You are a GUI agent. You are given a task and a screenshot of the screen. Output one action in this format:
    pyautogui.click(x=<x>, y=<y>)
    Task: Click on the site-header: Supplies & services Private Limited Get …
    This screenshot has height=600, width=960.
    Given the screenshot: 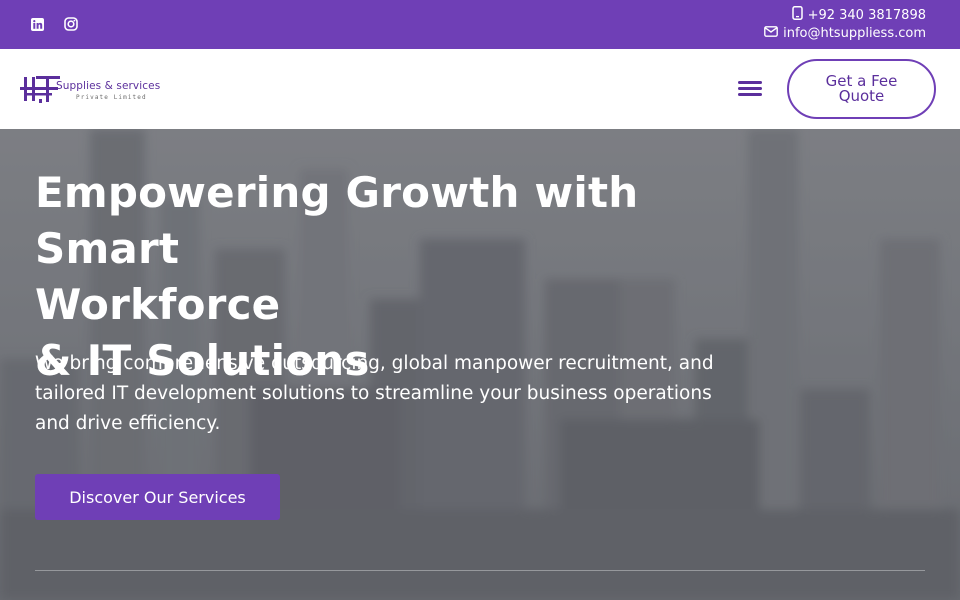 What is the action you would take?
    pyautogui.click(x=480, y=89)
    